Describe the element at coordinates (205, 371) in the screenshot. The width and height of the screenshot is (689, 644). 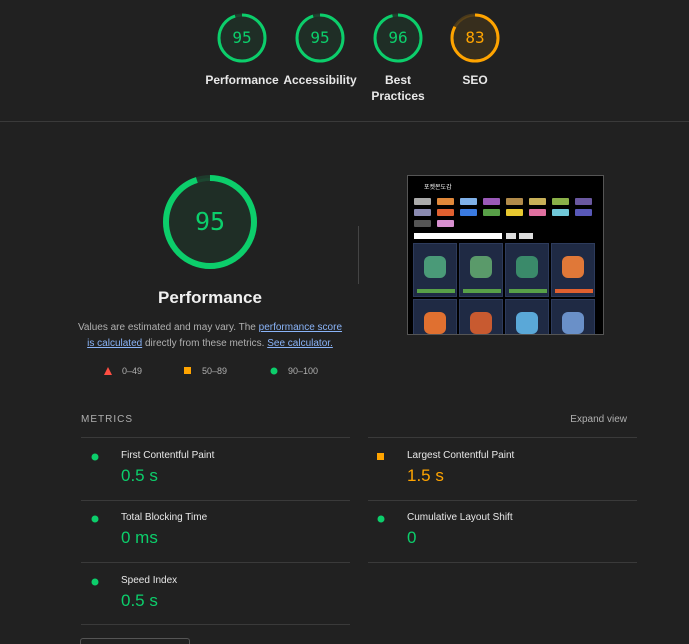
I see `legend-average: 50–89` at that location.